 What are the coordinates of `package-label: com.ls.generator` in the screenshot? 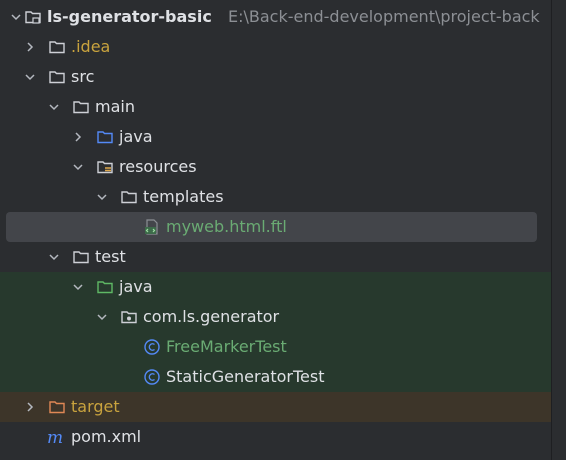 It's located at (211, 316).